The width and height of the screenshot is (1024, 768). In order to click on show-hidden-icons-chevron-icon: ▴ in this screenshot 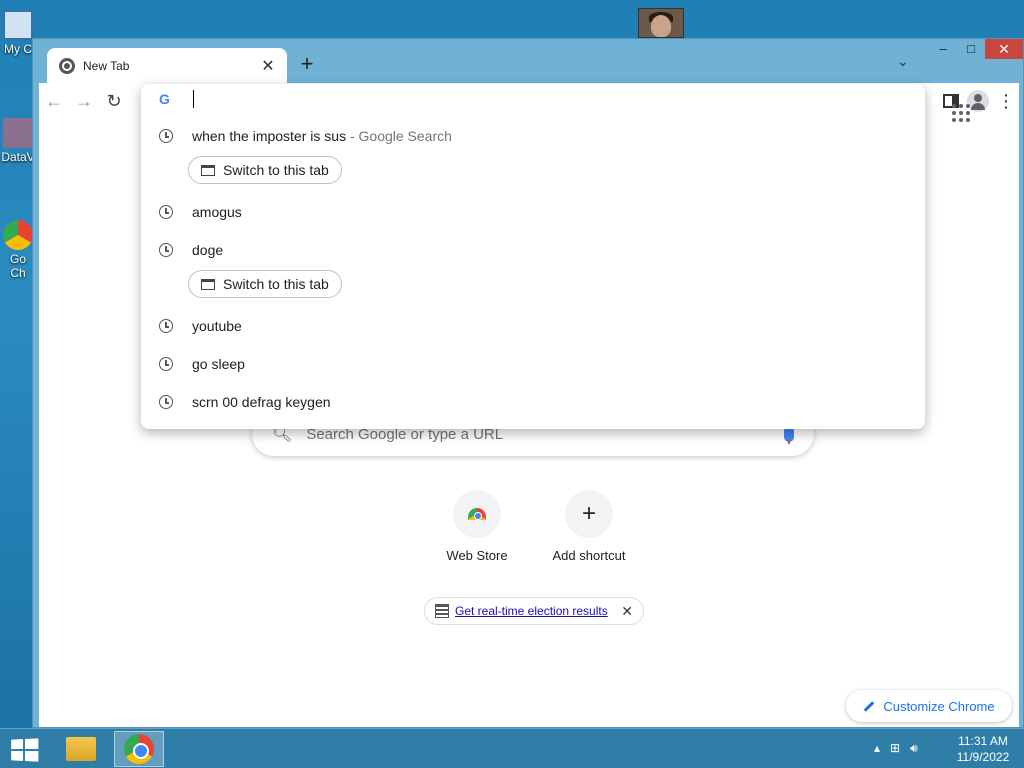, I will do `click(877, 748)`.